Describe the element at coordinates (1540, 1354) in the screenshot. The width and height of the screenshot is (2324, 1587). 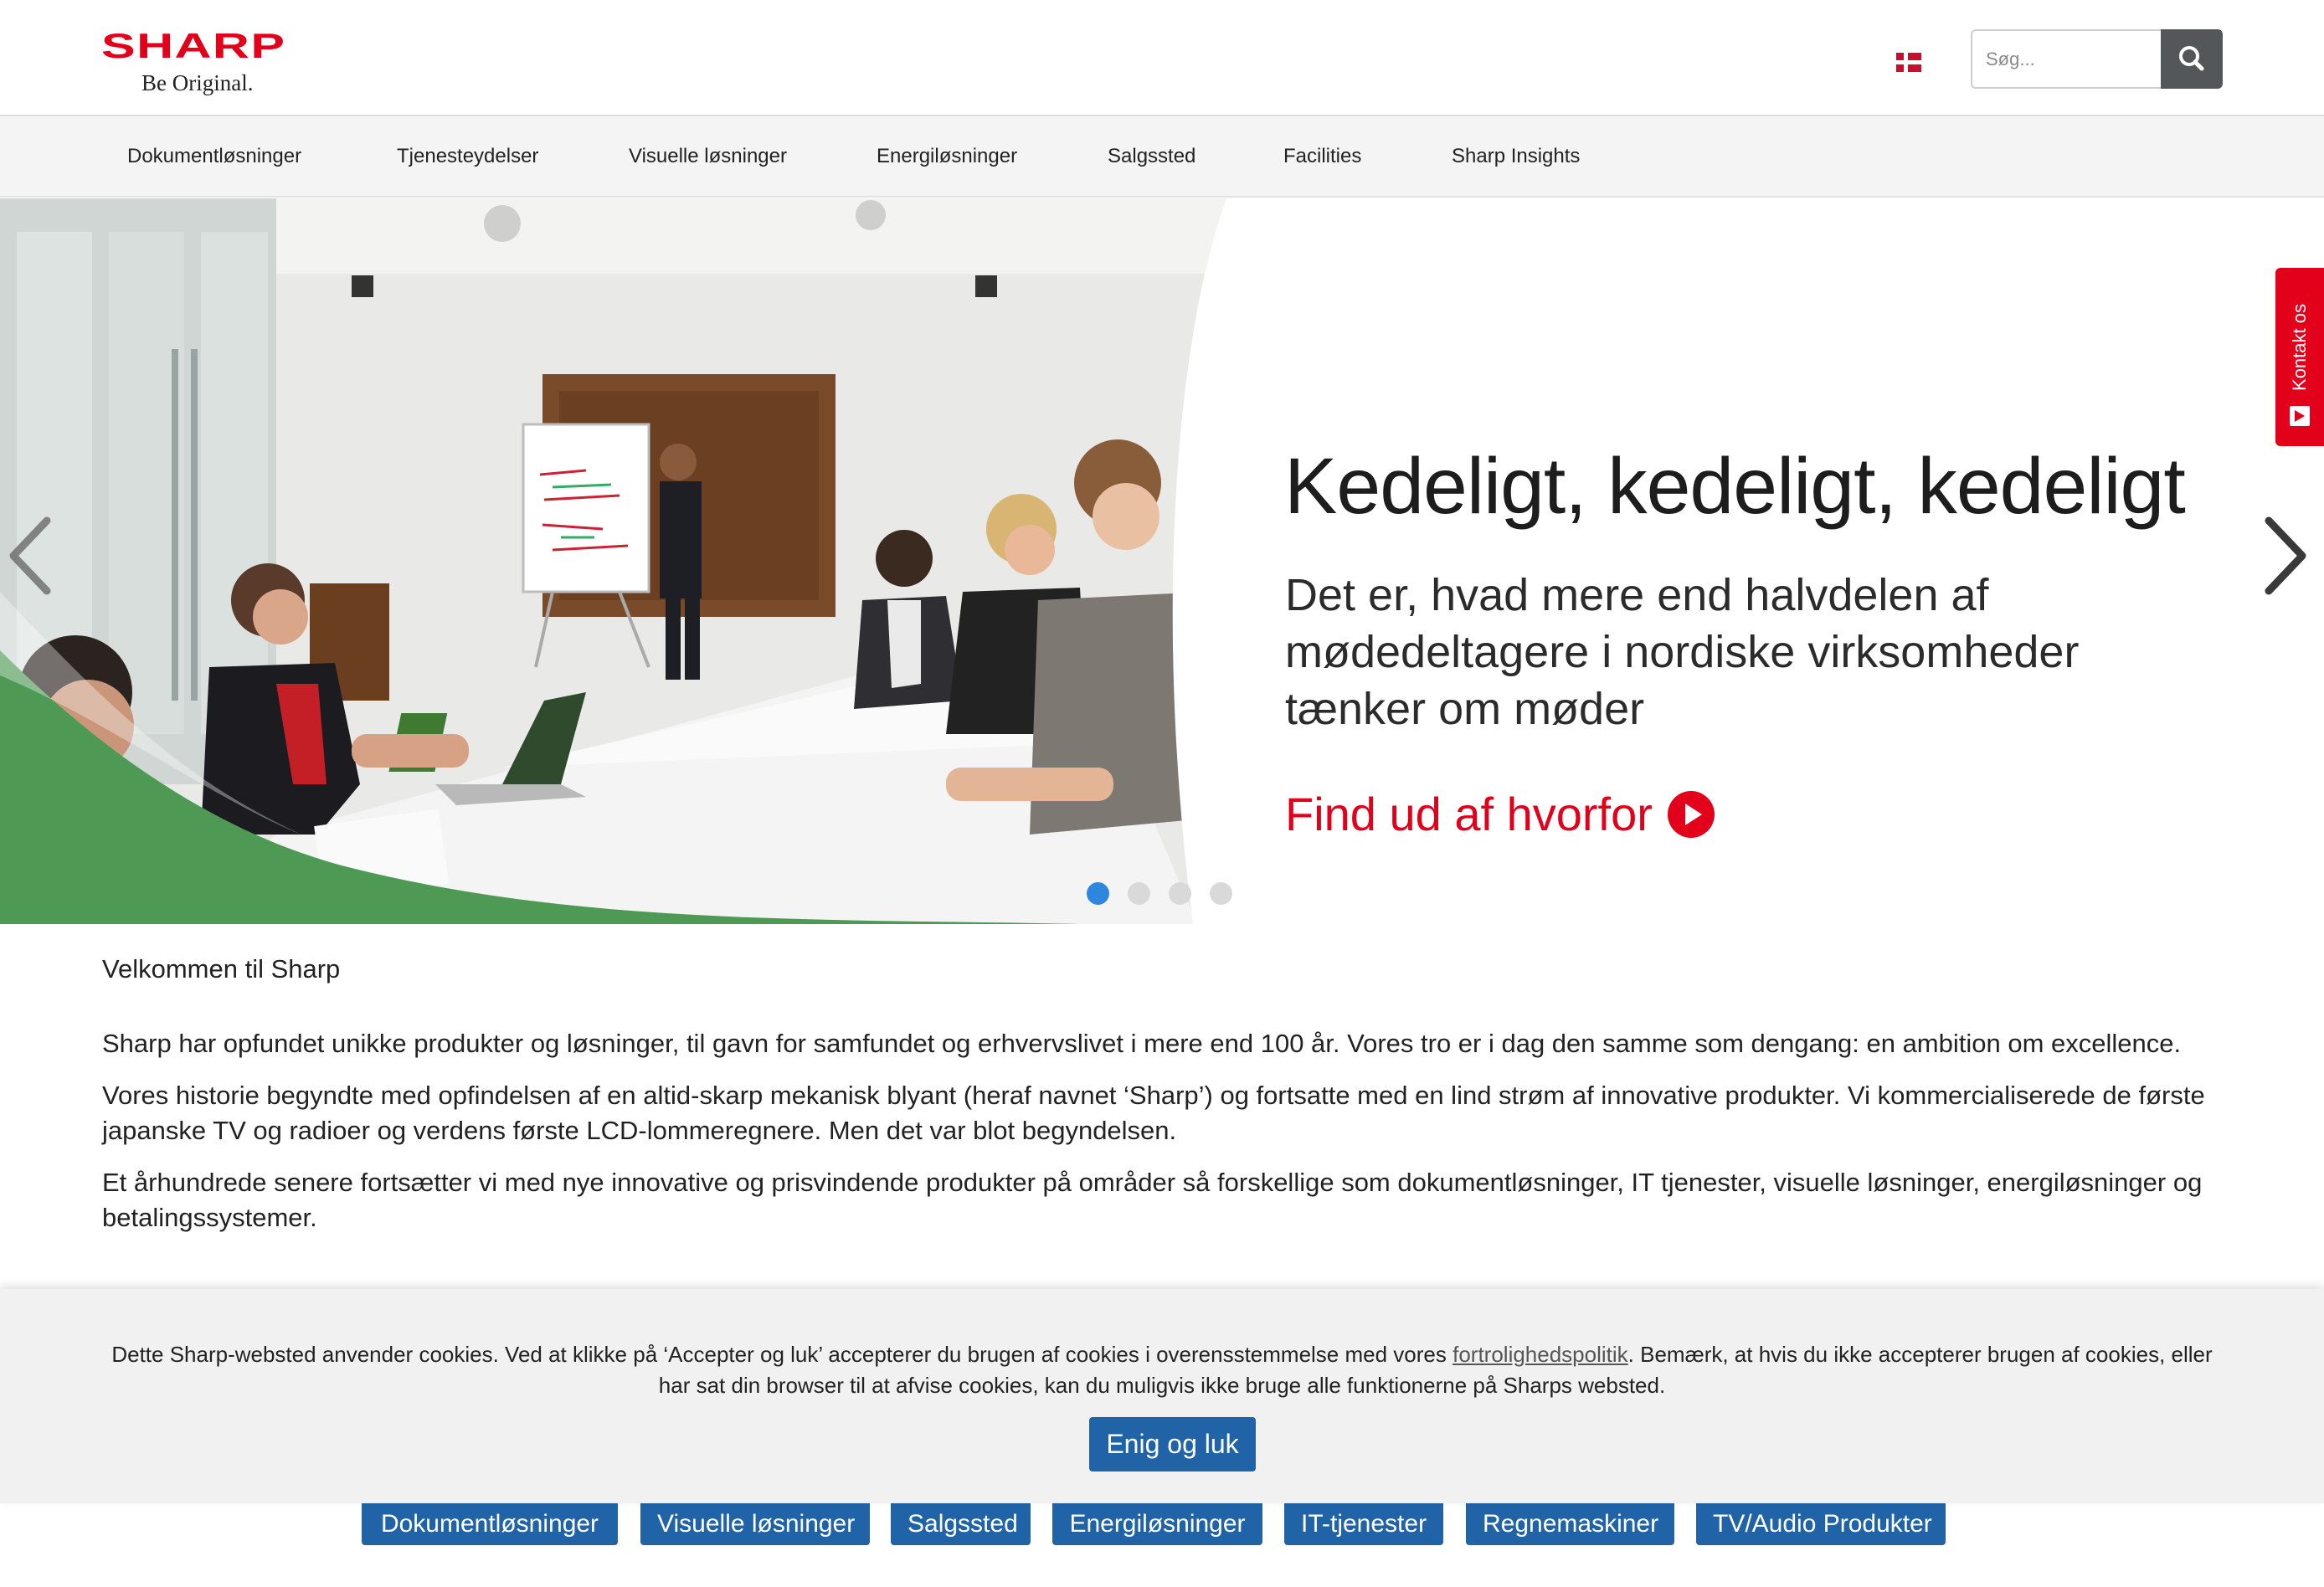
I see `privacy-policy-link: fortrolighedspolitik` at that location.